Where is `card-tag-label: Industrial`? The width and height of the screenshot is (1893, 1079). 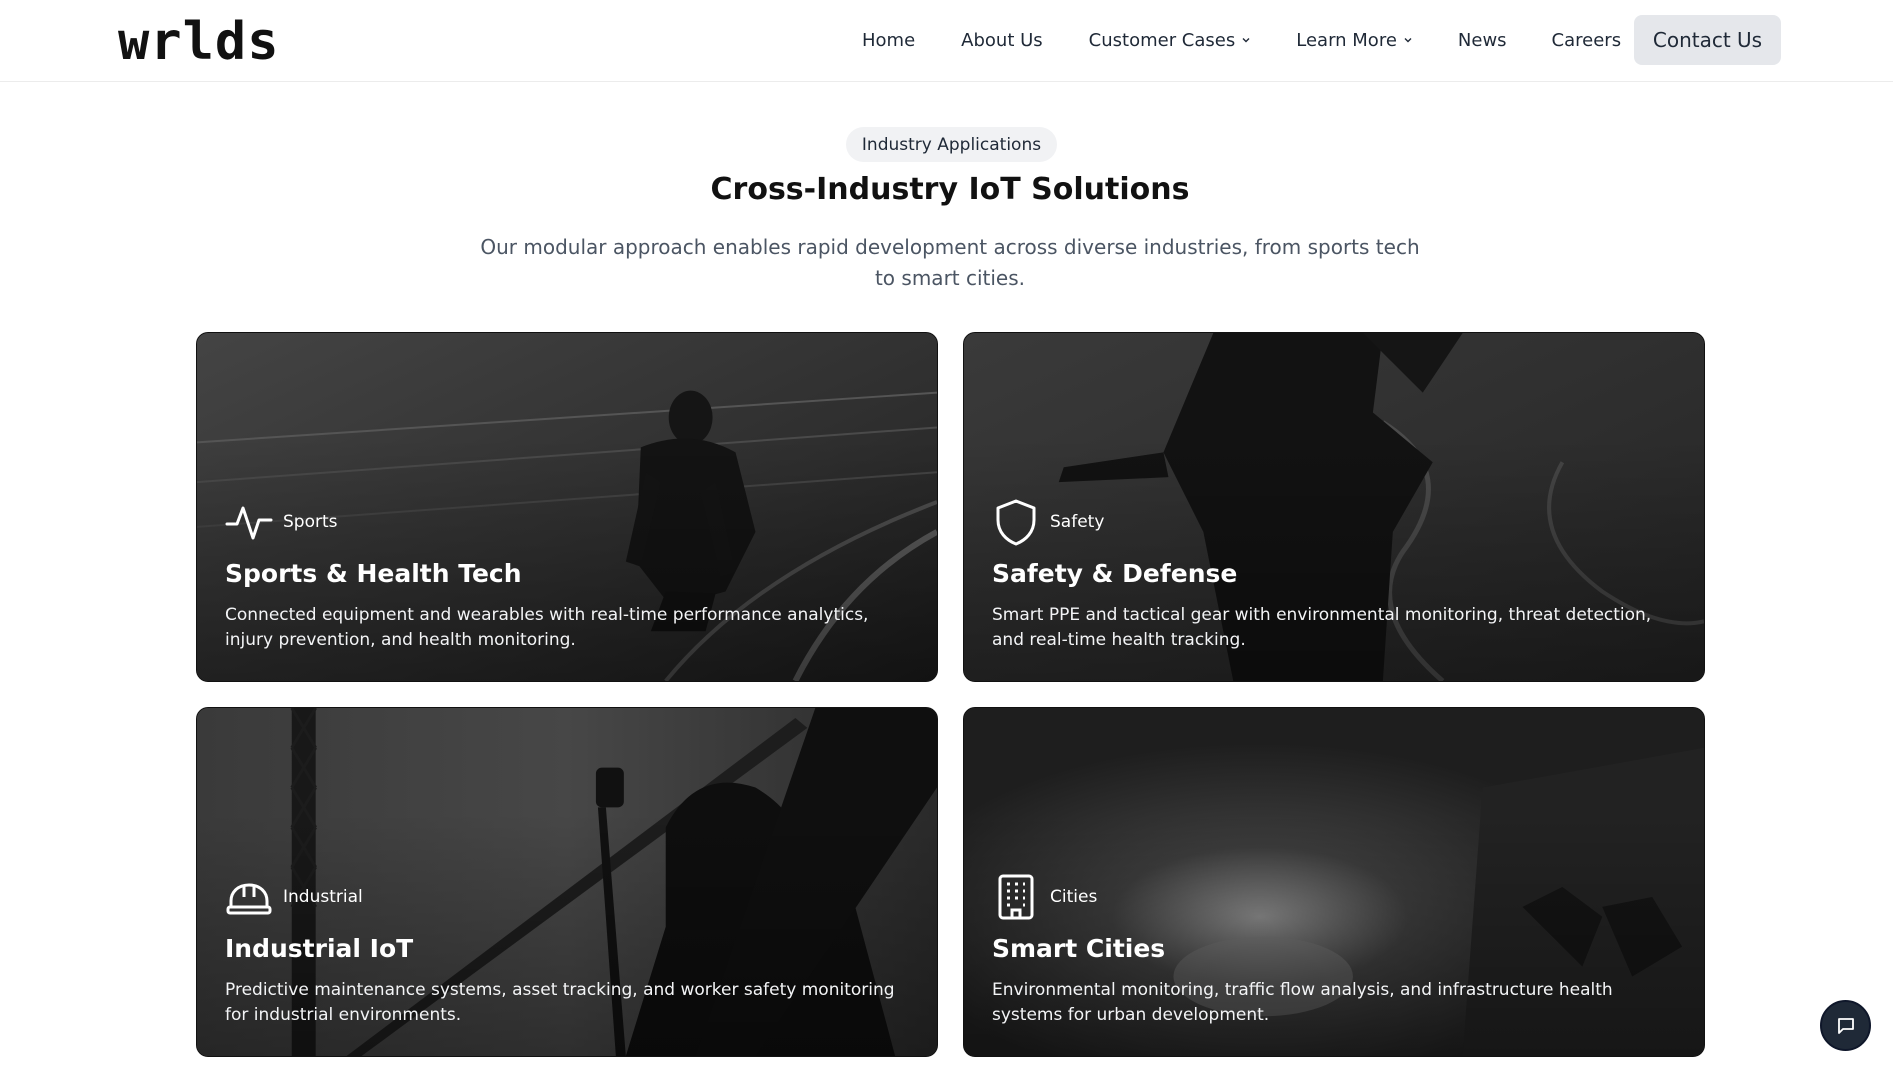 card-tag-label: Industrial is located at coordinates (323, 897).